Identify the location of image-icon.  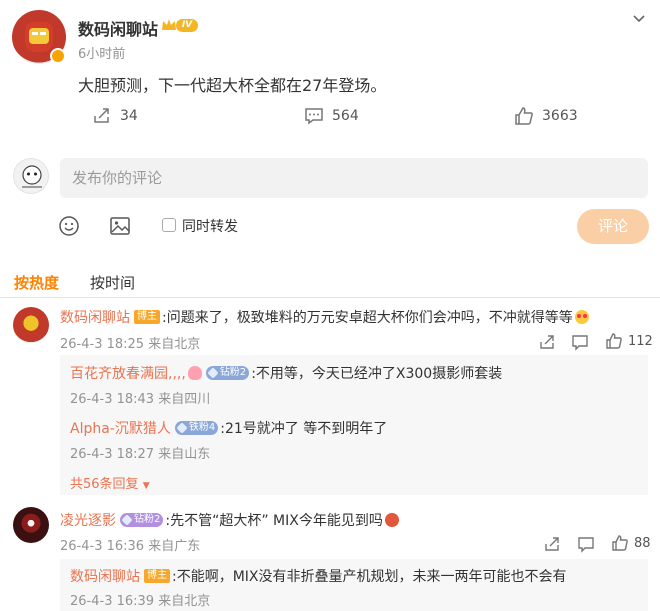
(120, 226).